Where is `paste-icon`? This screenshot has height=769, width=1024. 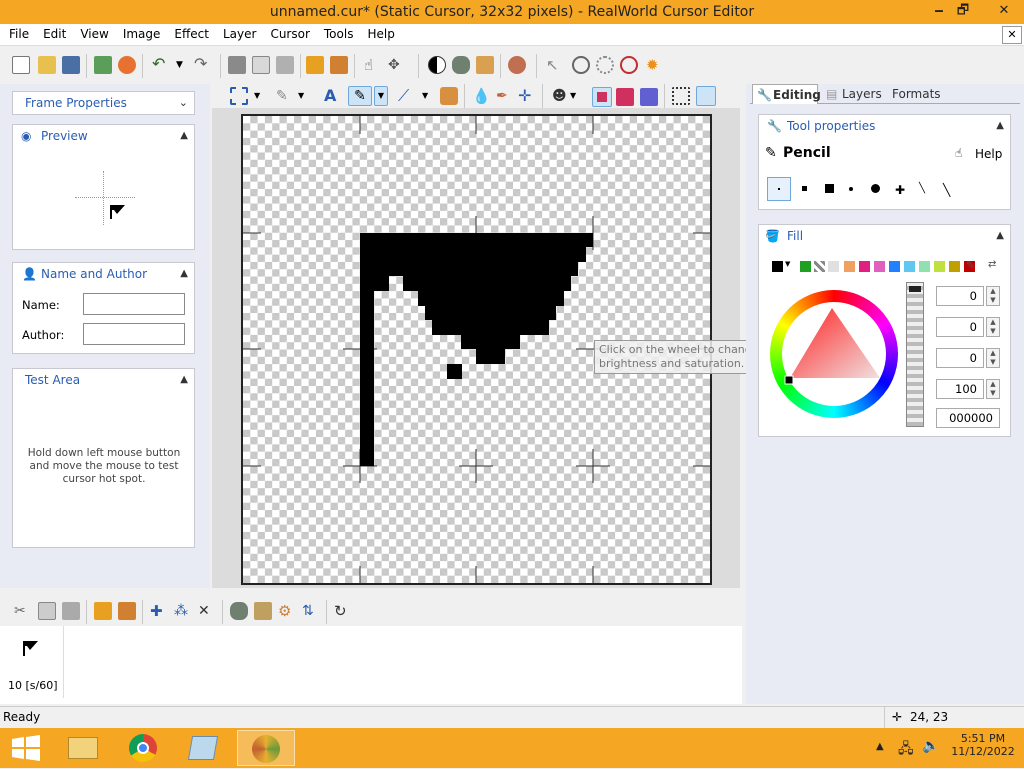 paste-icon is located at coordinates (285, 65).